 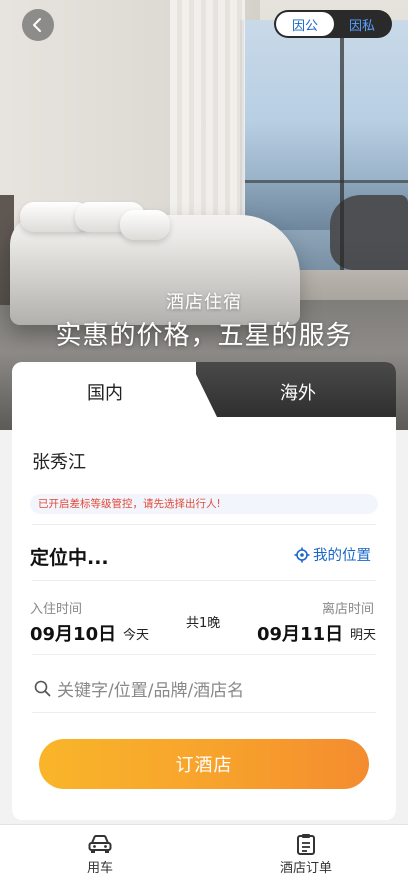 I want to click on business-personal-toggle: 因公 因私, so click(x=333, y=24).